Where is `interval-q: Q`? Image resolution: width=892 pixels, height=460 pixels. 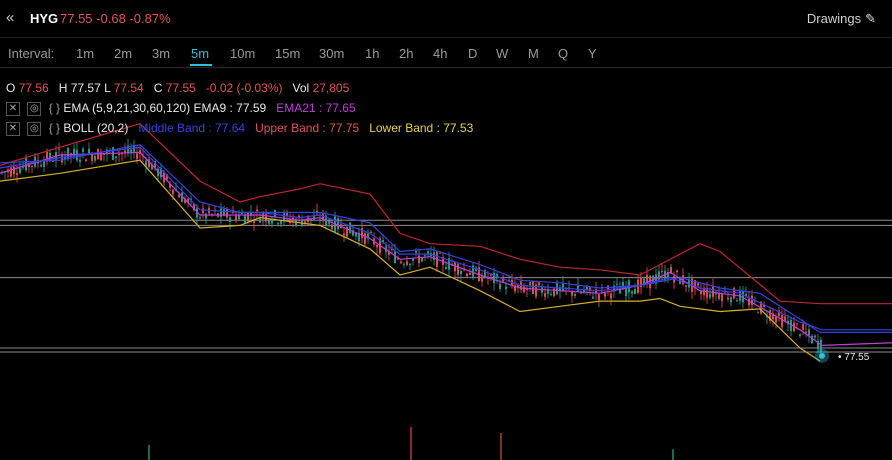 interval-q: Q is located at coordinates (563, 53).